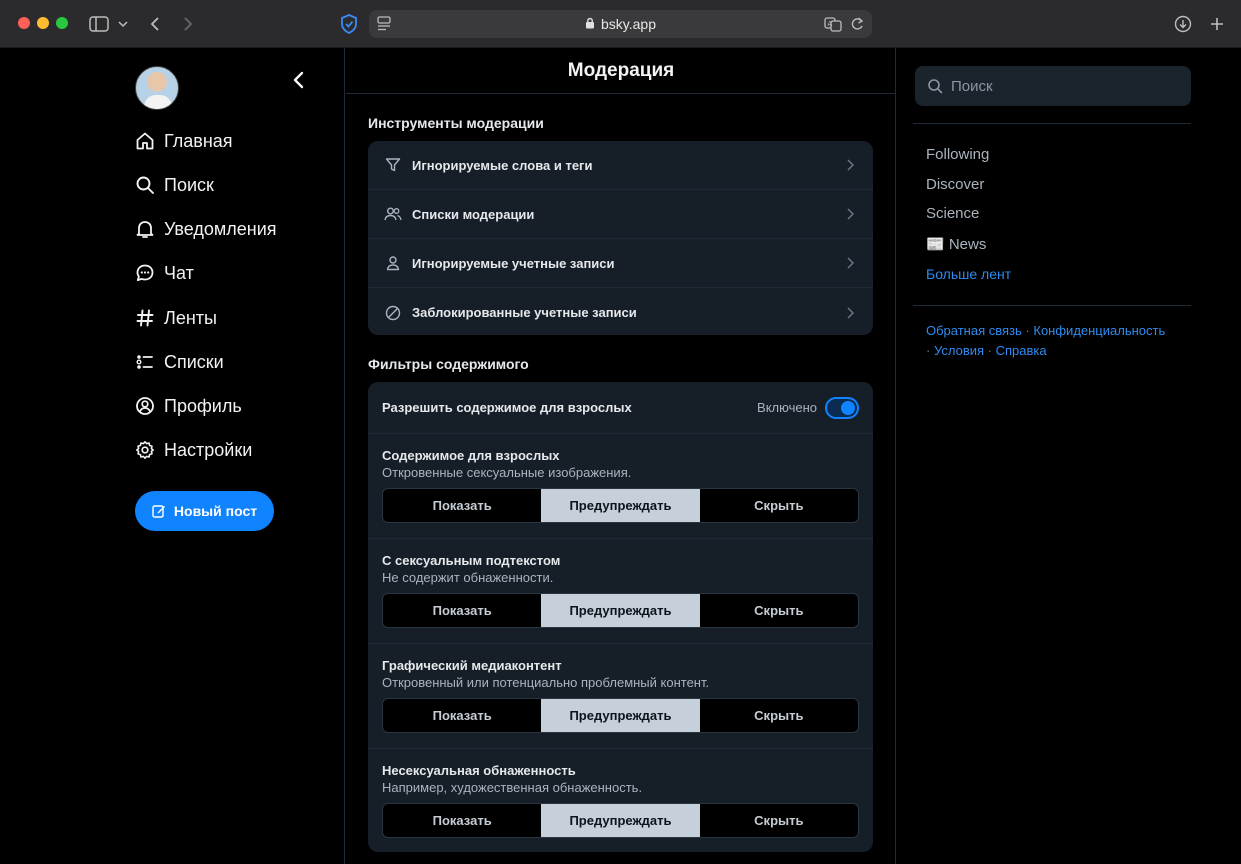 The width and height of the screenshot is (1241, 864). What do you see at coordinates (188, 24) in the screenshot?
I see `forward-arrow-icon` at bounding box center [188, 24].